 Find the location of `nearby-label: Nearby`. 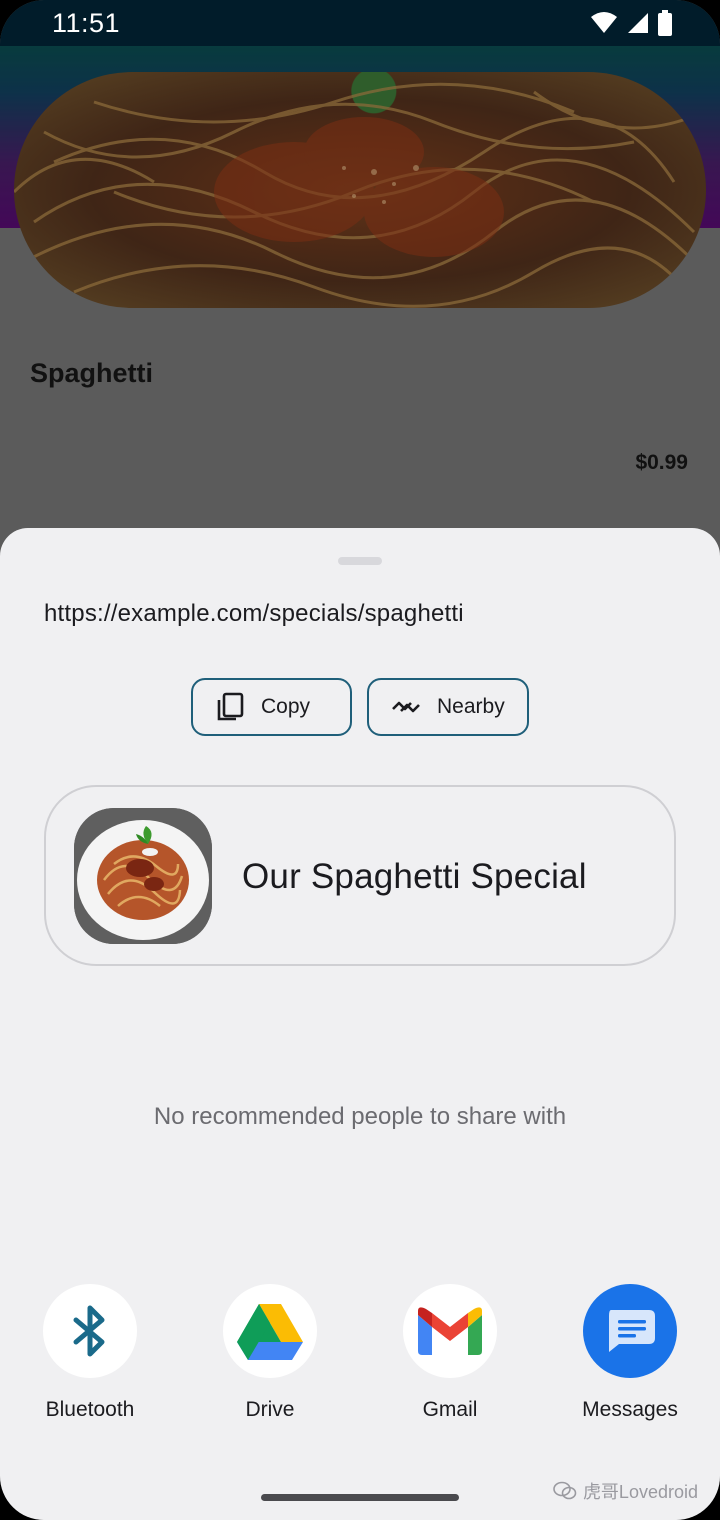

nearby-label: Nearby is located at coordinates (471, 706).